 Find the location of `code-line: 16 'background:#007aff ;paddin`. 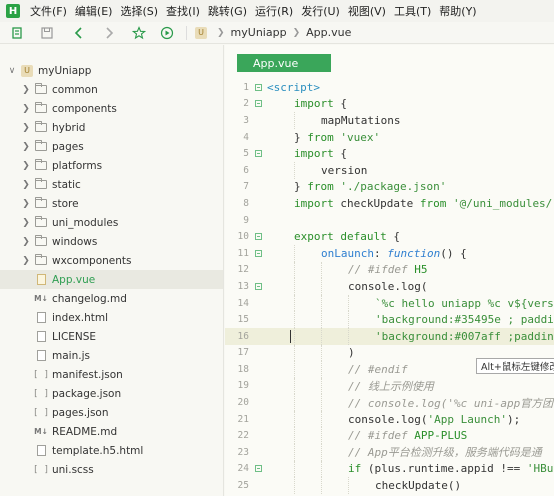

code-line: 16 'background:#007aff ;paddin is located at coordinates (389, 336).